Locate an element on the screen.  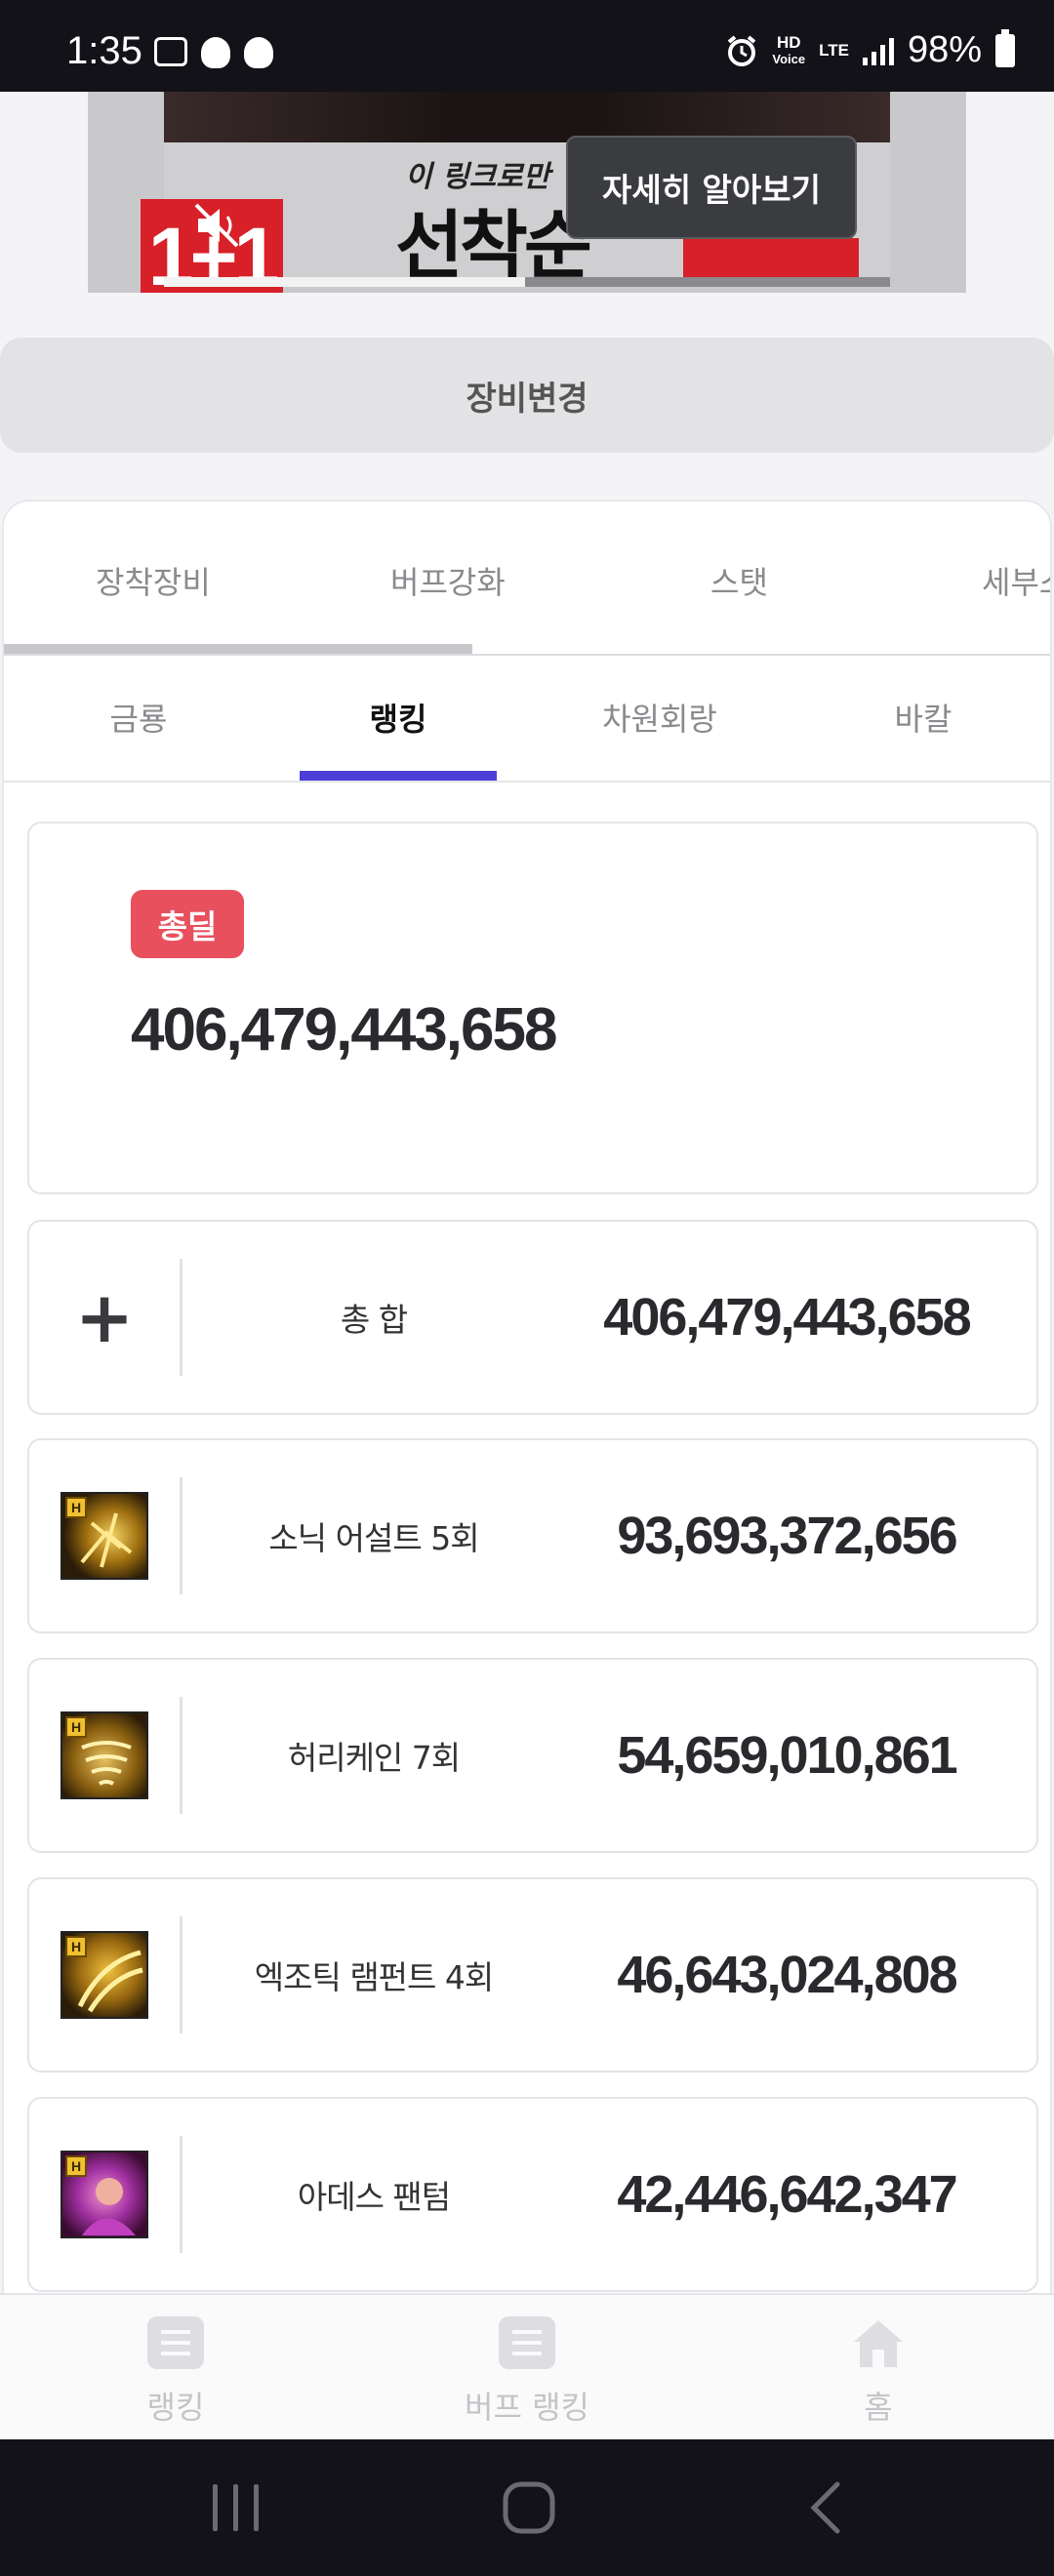
hd-voice-indicator: HD Voice is located at coordinates (789, 49).